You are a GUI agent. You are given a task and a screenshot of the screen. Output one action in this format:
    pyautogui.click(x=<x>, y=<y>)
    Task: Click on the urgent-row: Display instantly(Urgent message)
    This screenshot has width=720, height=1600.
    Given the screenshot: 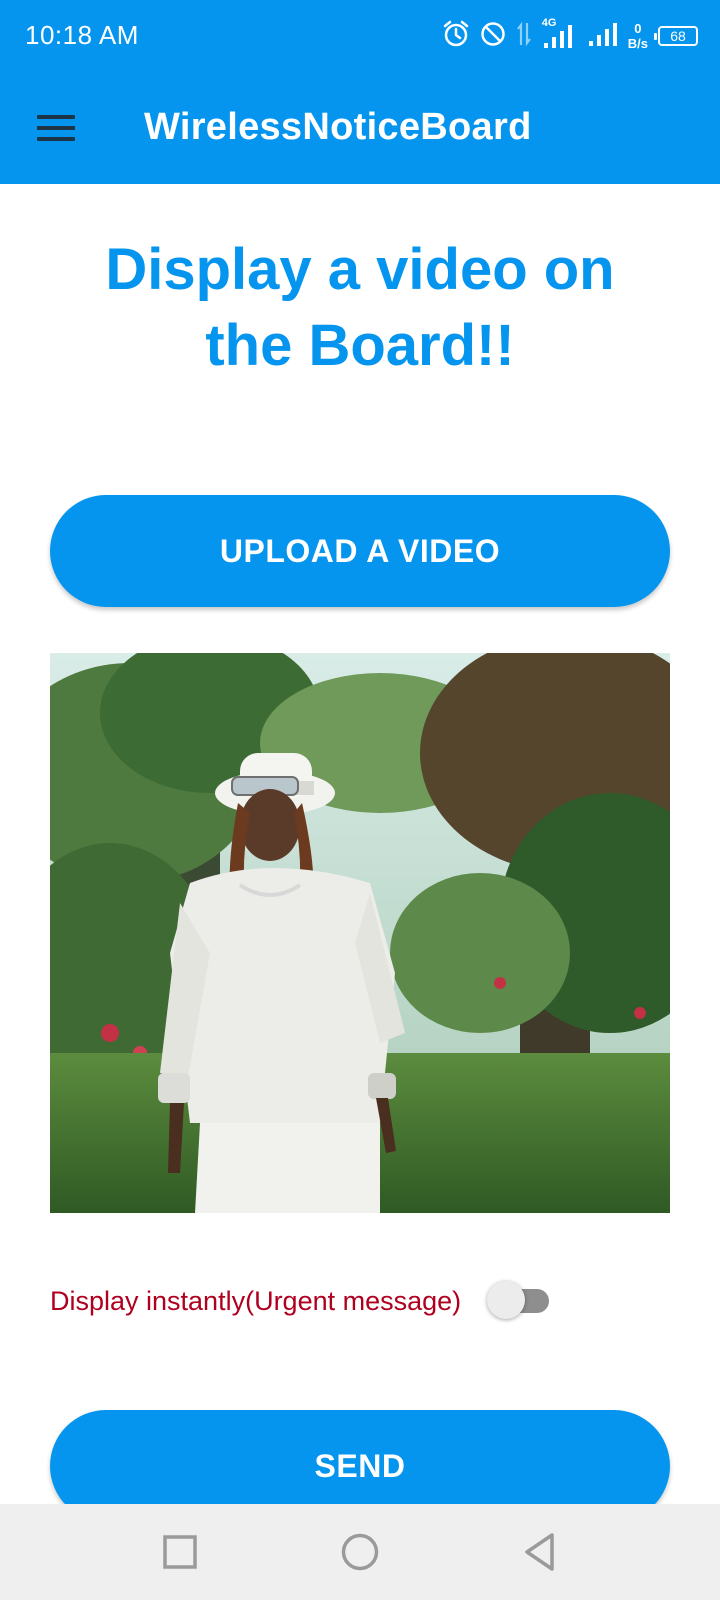 What is the action you would take?
    pyautogui.click(x=300, y=1301)
    